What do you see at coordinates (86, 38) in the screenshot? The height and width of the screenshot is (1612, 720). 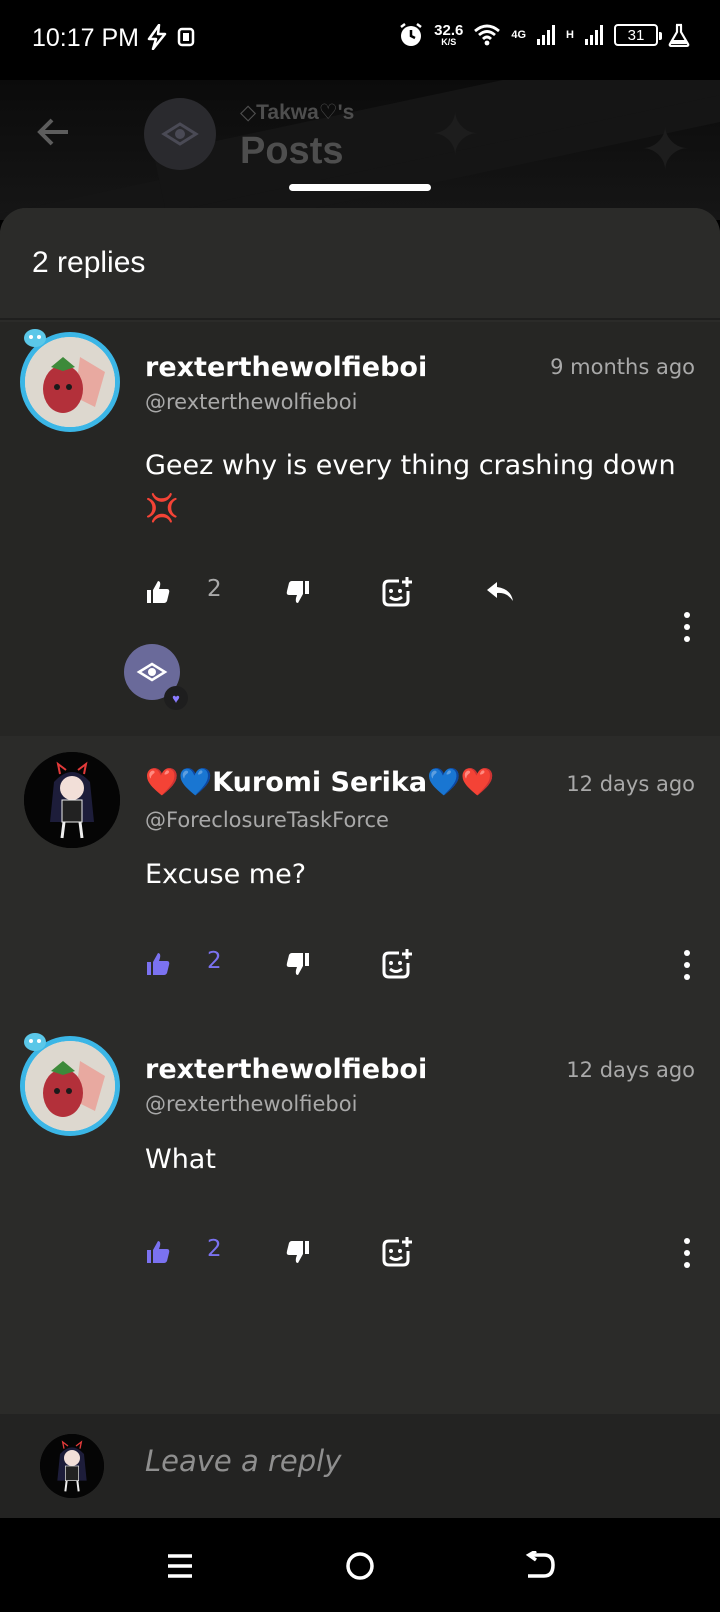 I see `status-time: 10:17 PM` at bounding box center [86, 38].